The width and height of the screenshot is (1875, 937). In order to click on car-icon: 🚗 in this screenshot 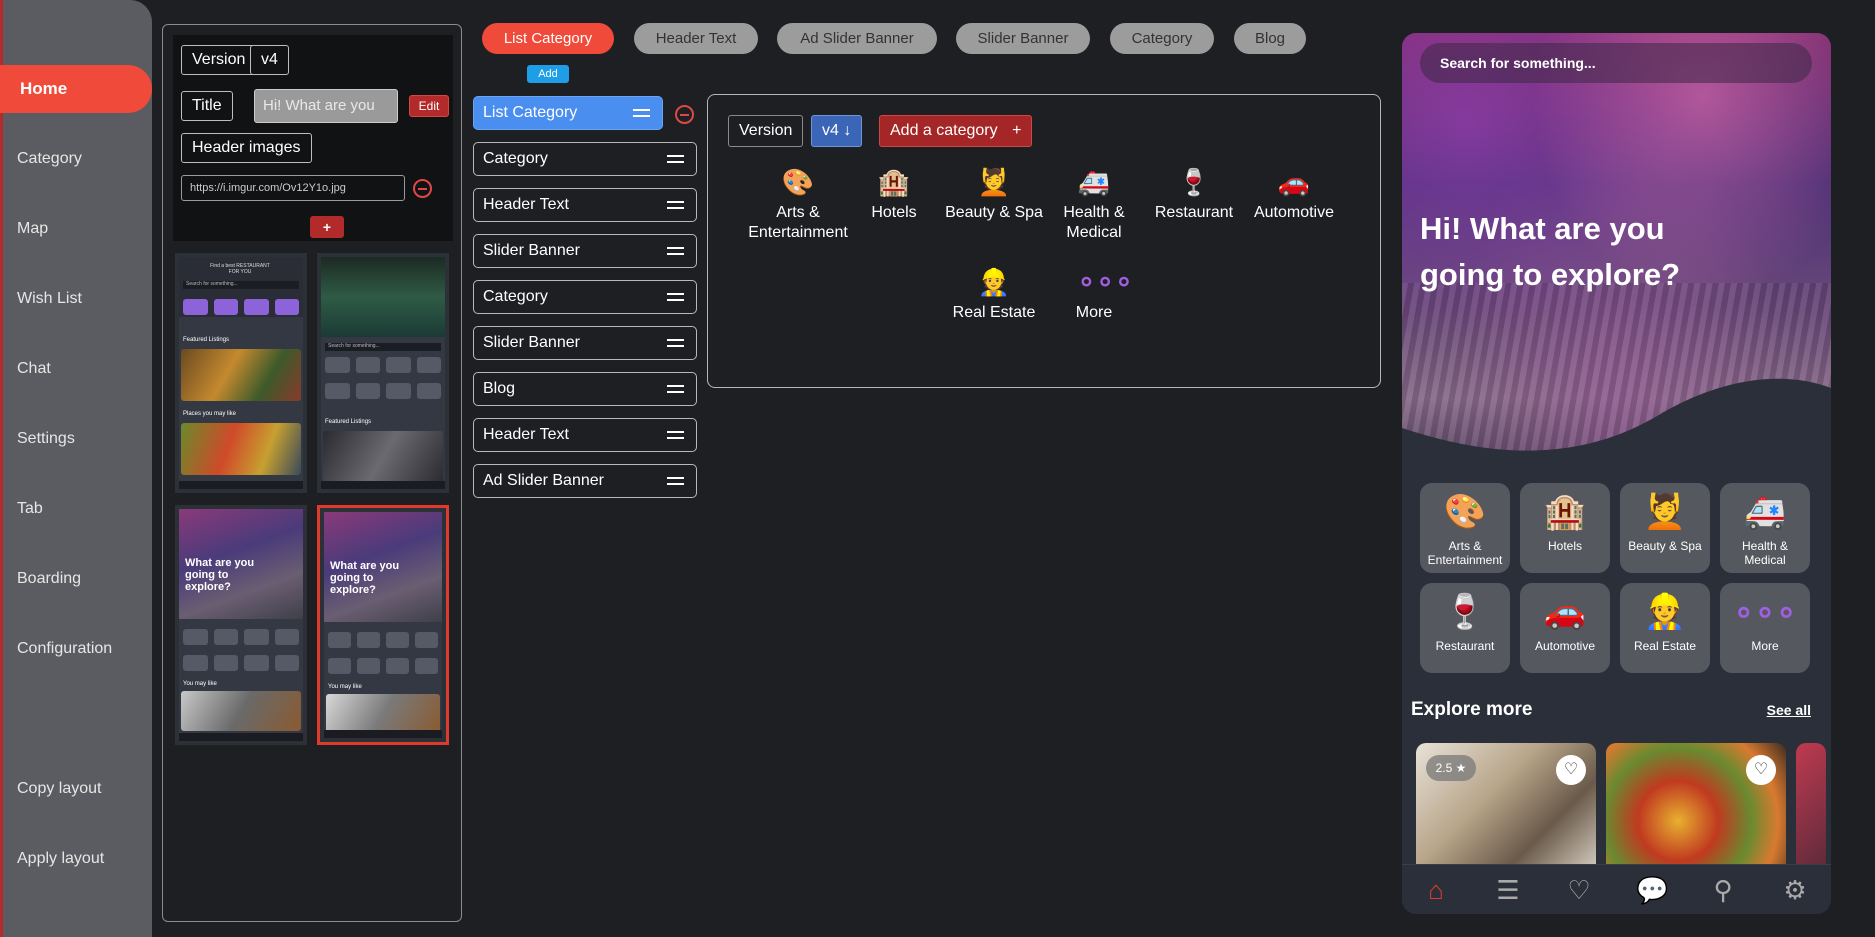, I will do `click(1565, 612)`.